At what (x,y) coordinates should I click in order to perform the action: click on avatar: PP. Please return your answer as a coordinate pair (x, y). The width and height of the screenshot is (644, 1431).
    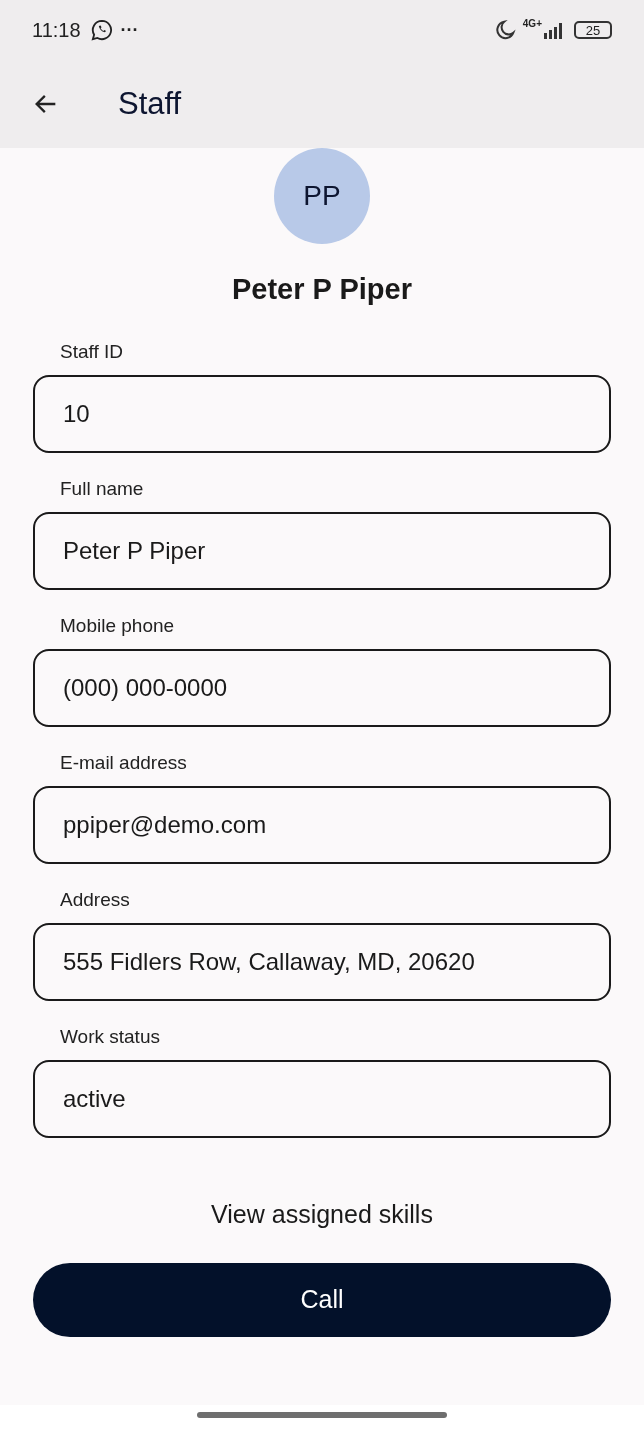
    Looking at the image, I should click on (322, 196).